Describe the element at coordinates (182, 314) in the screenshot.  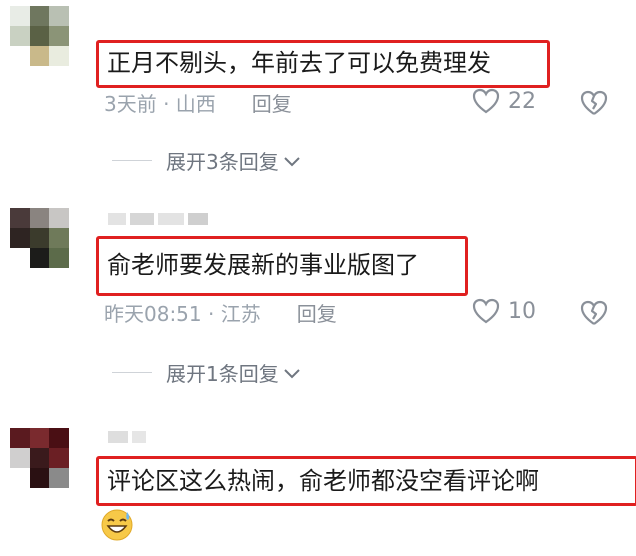
I see `time-location: 昨天08:51 · 江苏` at that location.